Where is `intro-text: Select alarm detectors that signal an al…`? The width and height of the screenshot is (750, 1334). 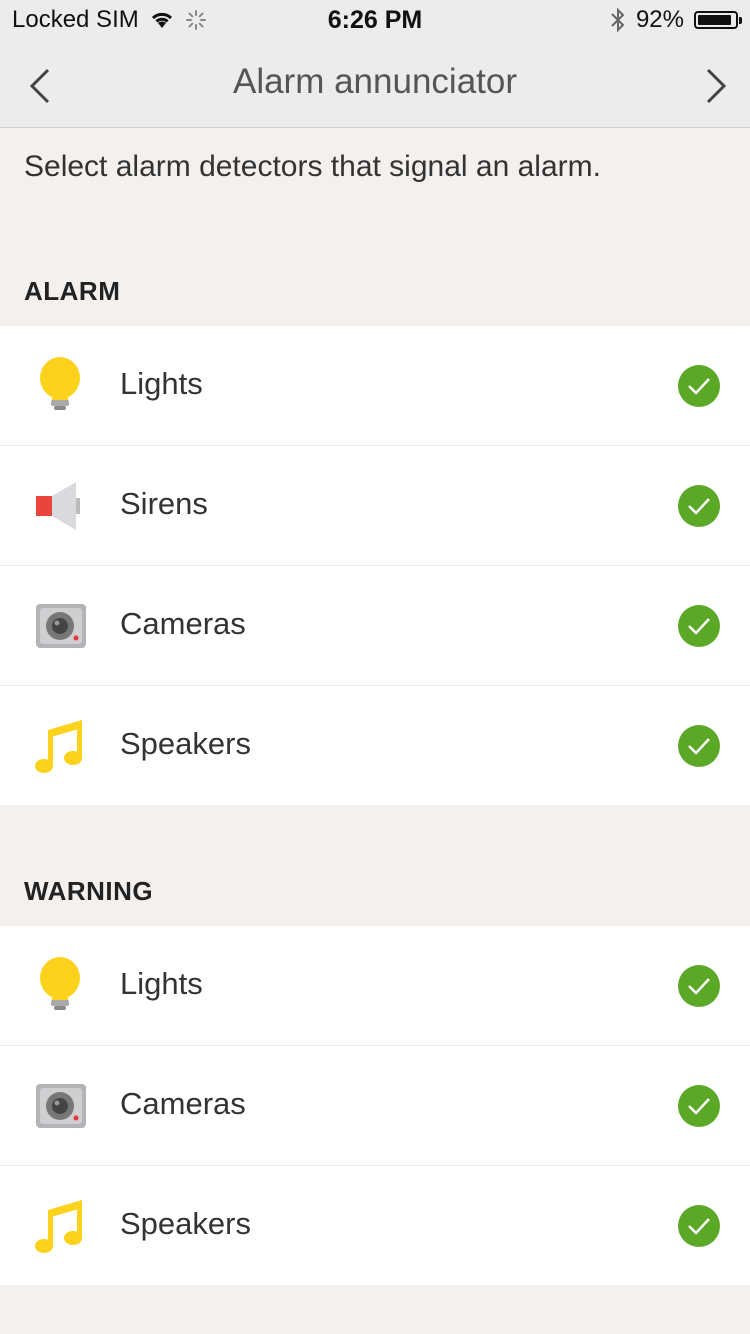
intro-text: Select alarm detectors that signal an al… is located at coordinates (312, 166).